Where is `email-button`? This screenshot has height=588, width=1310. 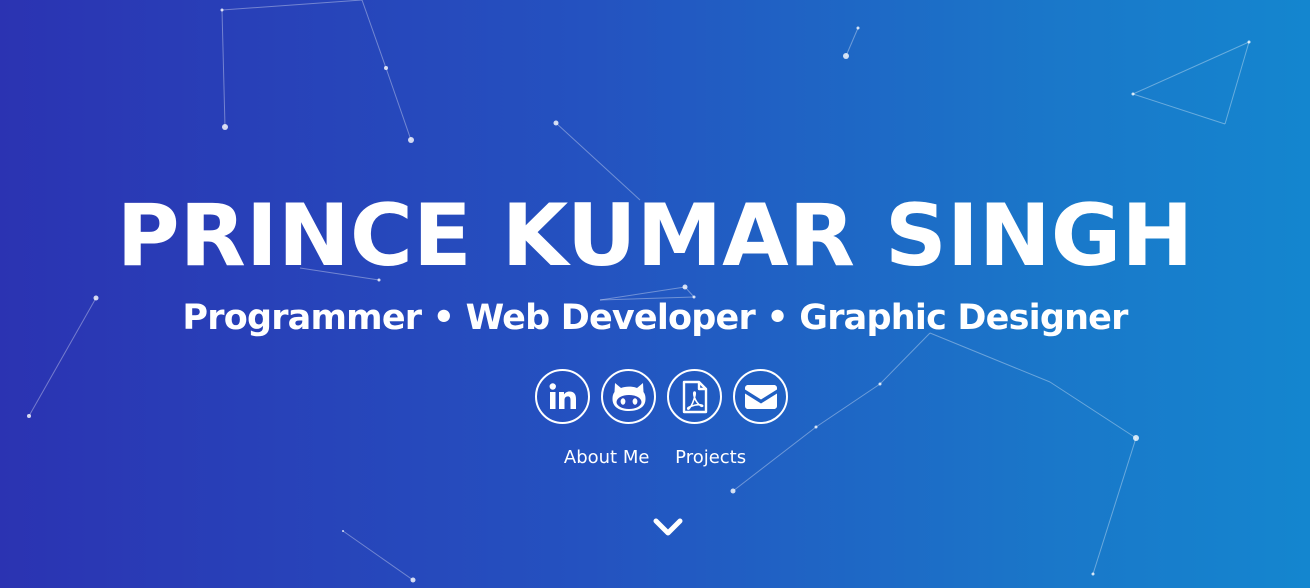
email-button is located at coordinates (760, 396).